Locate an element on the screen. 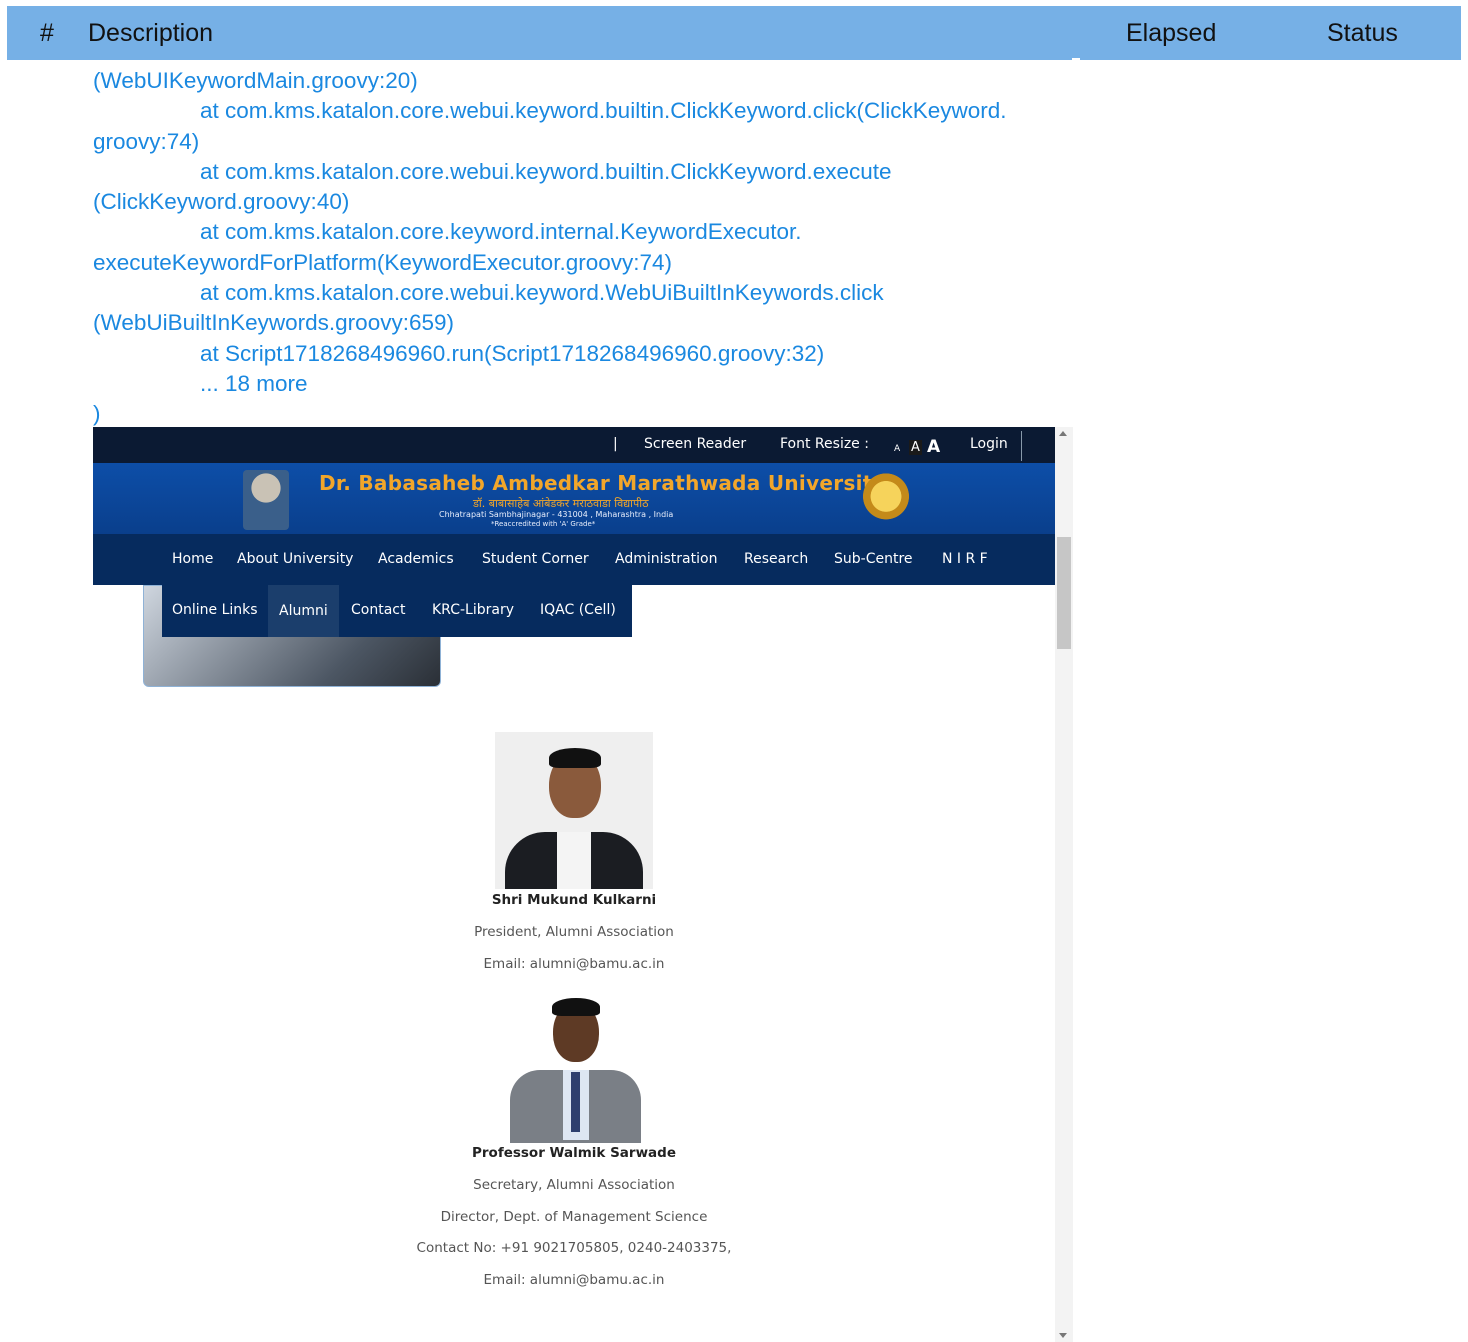 This screenshot has width=1468, height=1342. column-index-header: # is located at coordinates (47, 33).